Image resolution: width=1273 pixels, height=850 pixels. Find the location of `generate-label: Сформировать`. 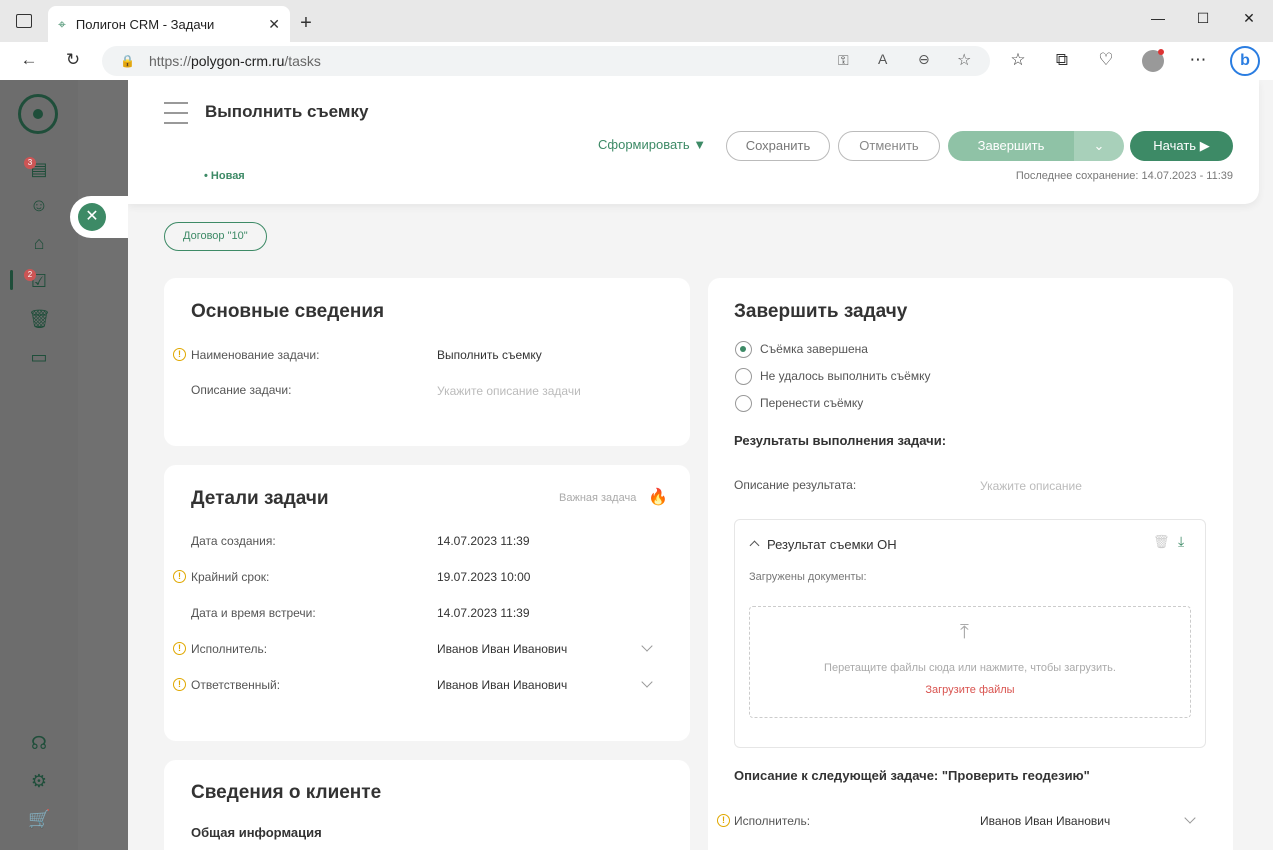

generate-label: Сформировать is located at coordinates (644, 144).